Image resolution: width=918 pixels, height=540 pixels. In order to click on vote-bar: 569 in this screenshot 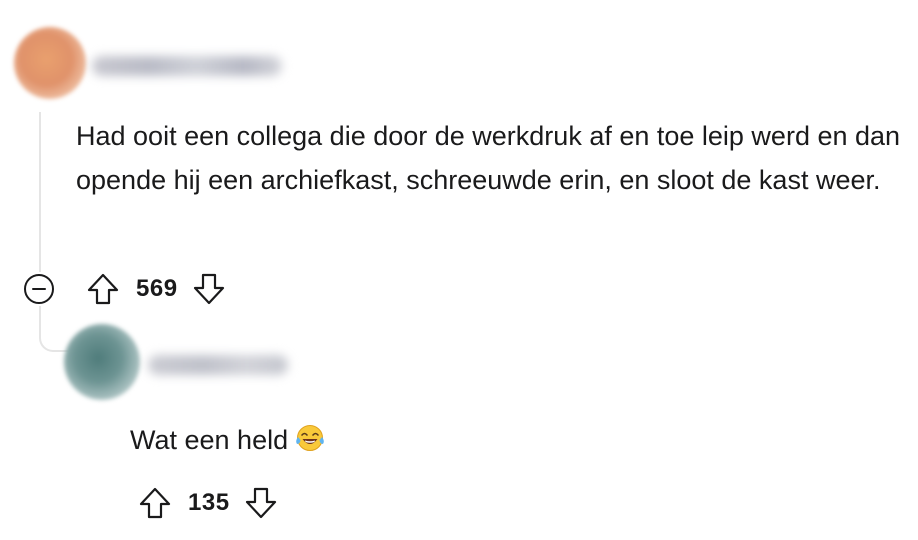, I will do `click(156, 289)`.